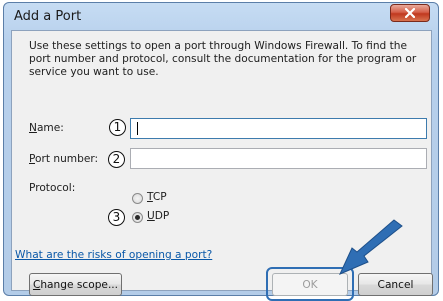  What do you see at coordinates (278, 158) in the screenshot?
I see `port-number-input` at bounding box center [278, 158].